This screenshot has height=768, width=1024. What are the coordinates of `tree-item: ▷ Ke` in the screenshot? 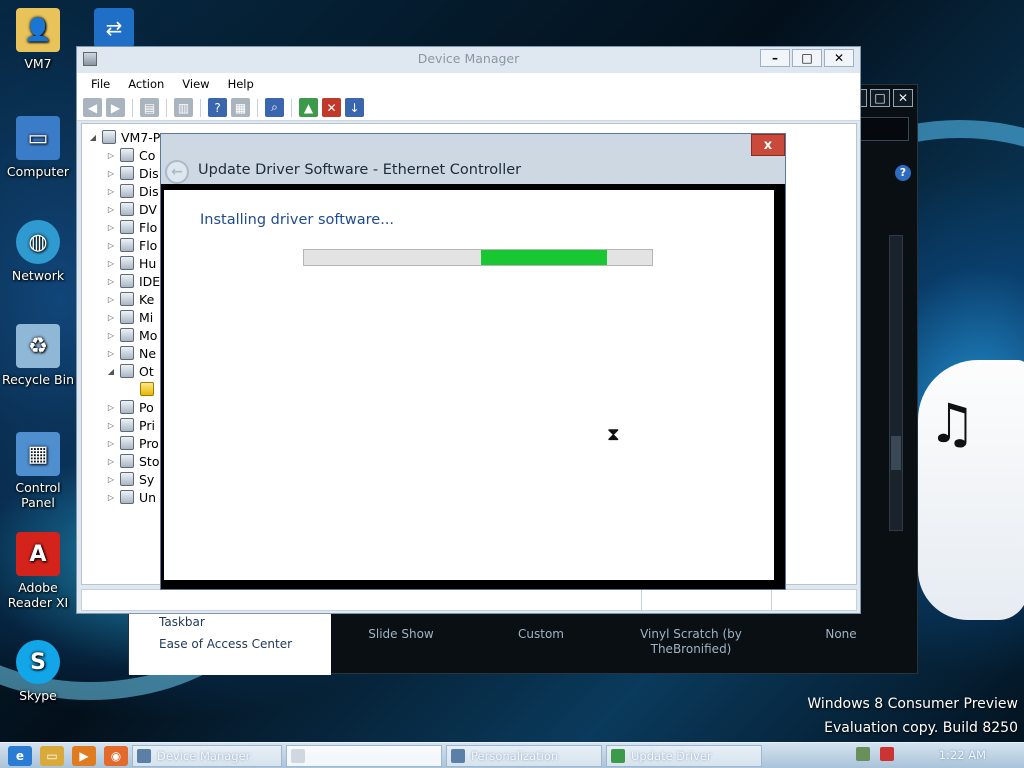 It's located at (130, 299).